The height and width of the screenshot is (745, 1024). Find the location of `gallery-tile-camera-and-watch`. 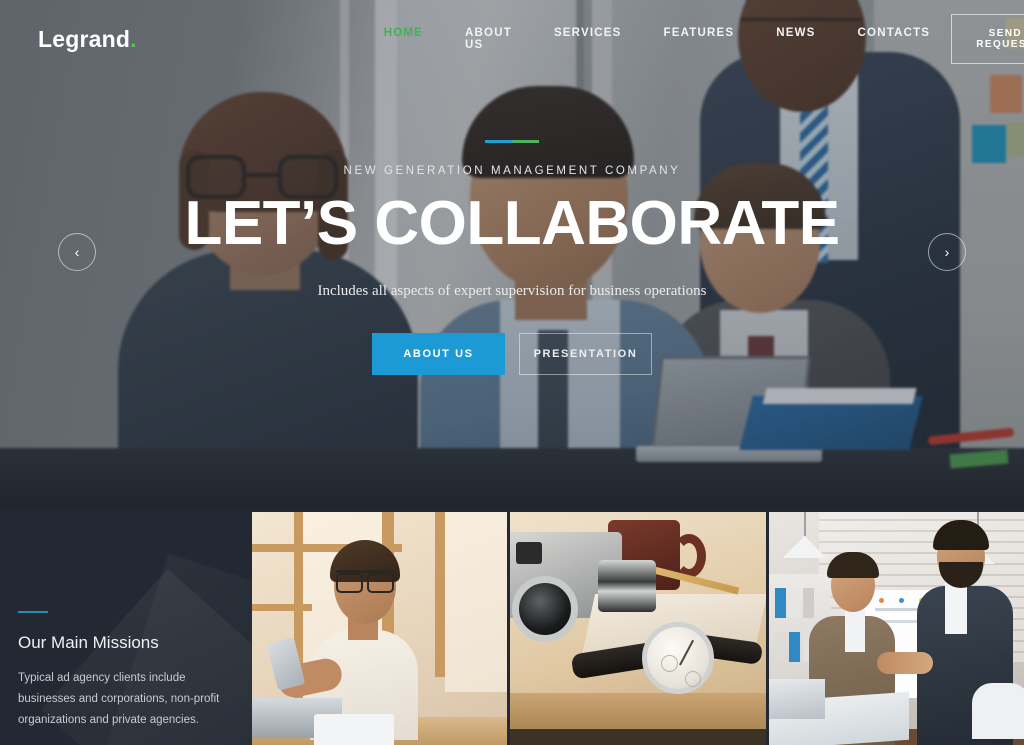

gallery-tile-camera-and-watch is located at coordinates (638, 628).